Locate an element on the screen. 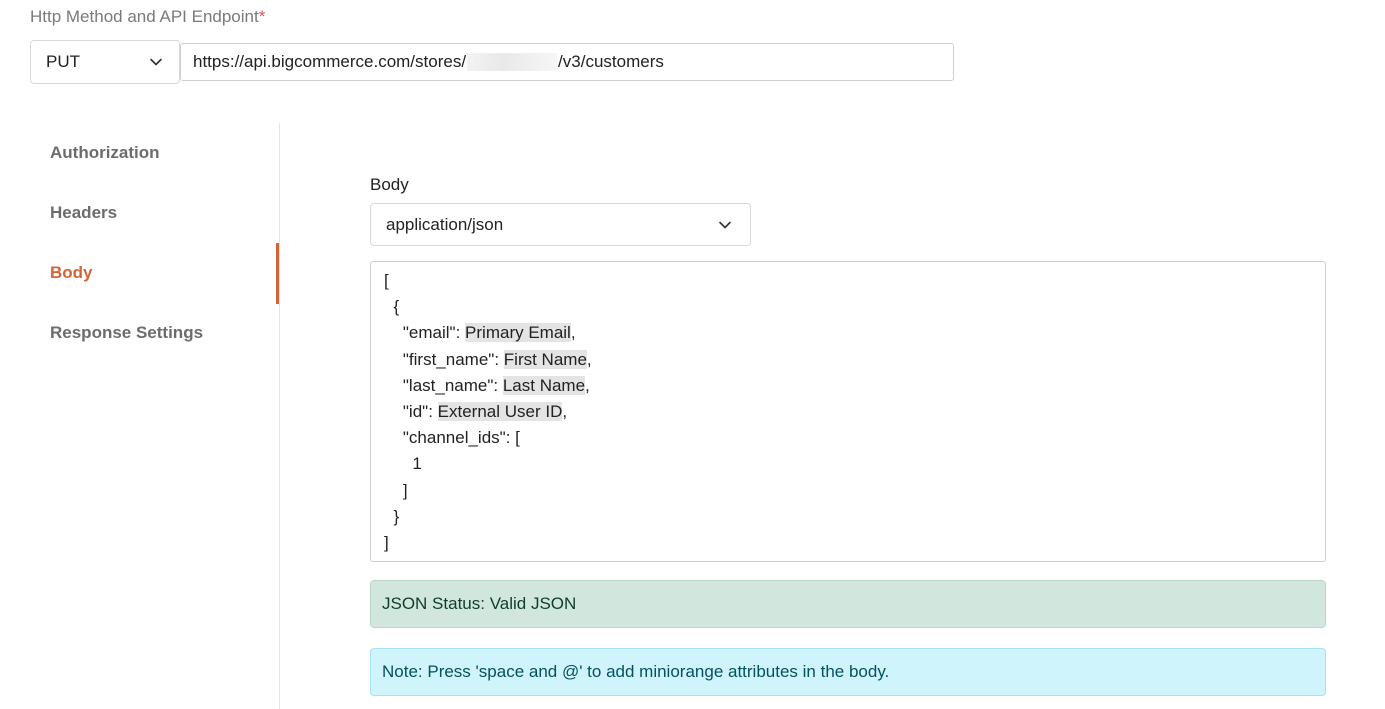 Image resolution: width=1385 pixels, height=709 pixels. editor-line-text: 1 is located at coordinates (403, 464).